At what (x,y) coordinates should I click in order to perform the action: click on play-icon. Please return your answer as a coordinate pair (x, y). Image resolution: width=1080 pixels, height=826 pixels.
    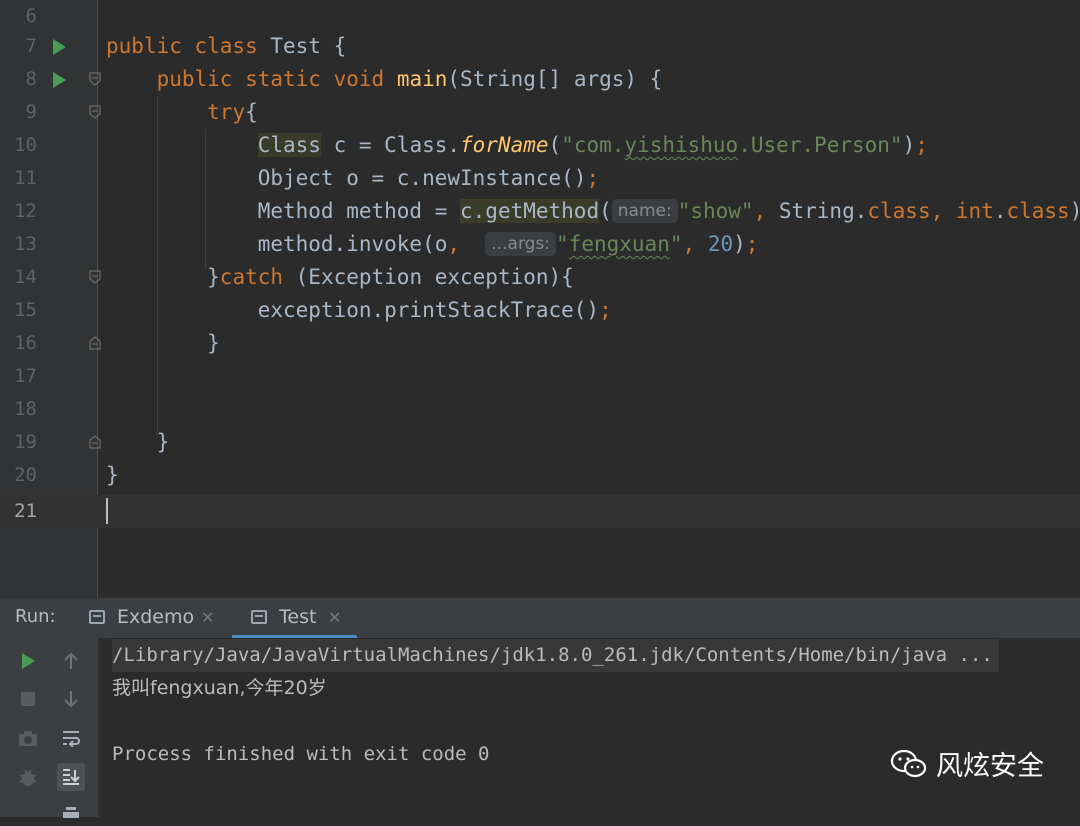
    Looking at the image, I should click on (28, 661).